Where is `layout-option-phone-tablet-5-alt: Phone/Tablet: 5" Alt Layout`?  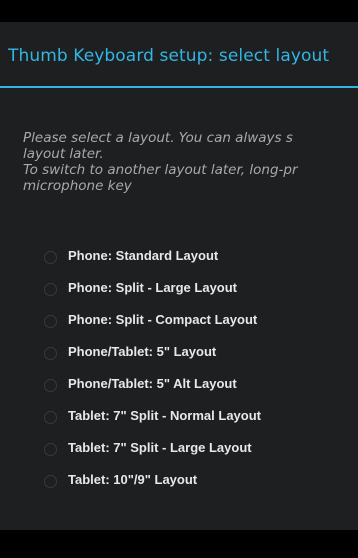
layout-option-phone-tablet-5-alt: Phone/Tablet: 5" Alt Layout is located at coordinates (194, 388).